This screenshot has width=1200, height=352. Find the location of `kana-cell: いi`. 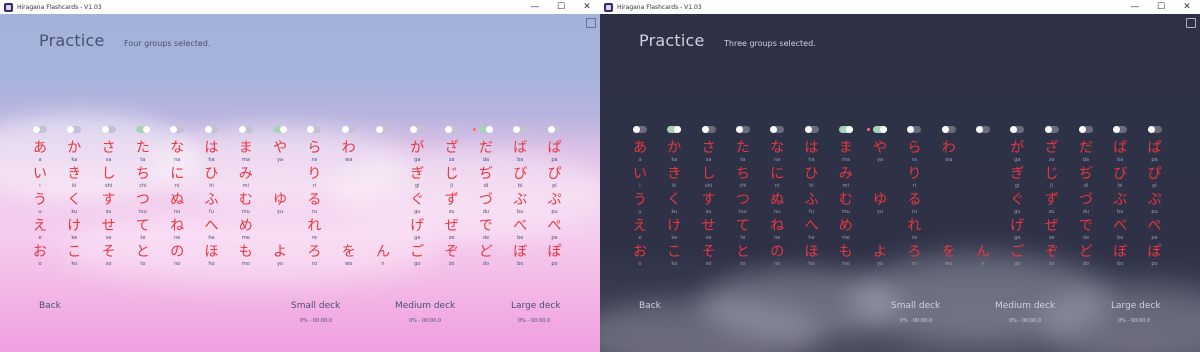

kana-cell: いi is located at coordinates (40, 178).